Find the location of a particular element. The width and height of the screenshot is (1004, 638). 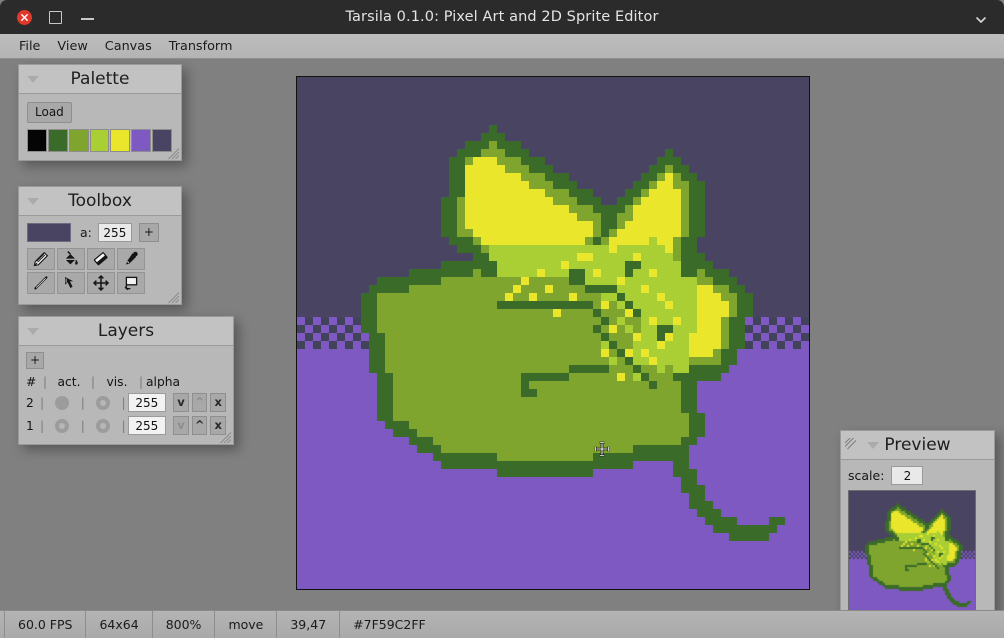

preview-body: scale: 2 is located at coordinates (917, 543).